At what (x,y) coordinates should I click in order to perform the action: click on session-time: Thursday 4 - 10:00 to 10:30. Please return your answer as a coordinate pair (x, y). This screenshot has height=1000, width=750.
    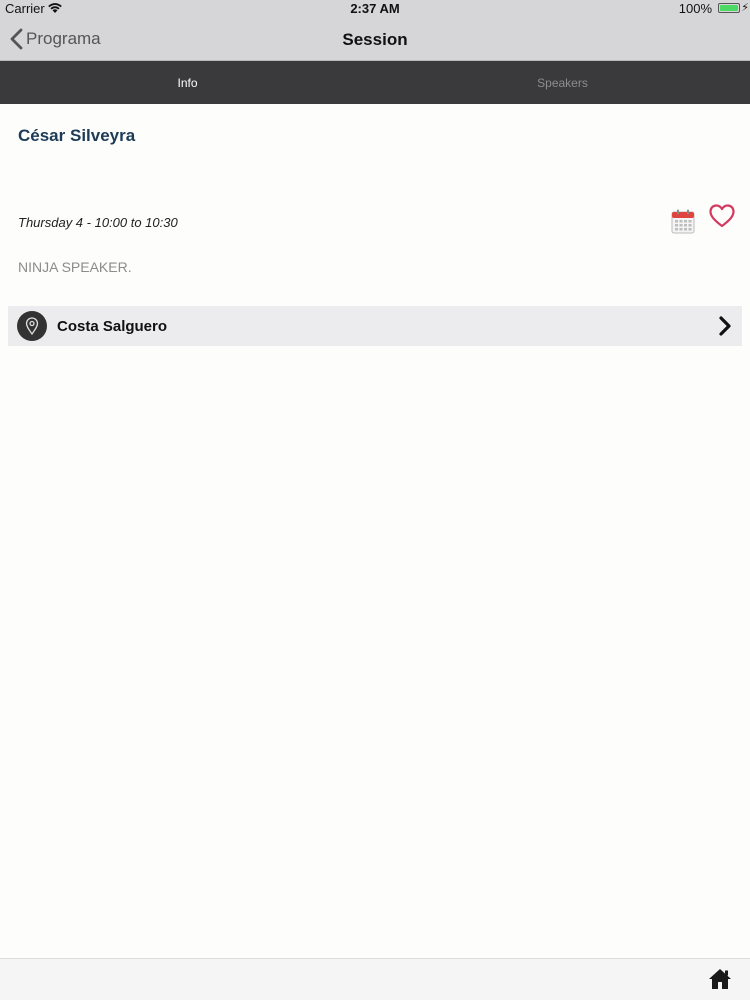
    Looking at the image, I should click on (98, 222).